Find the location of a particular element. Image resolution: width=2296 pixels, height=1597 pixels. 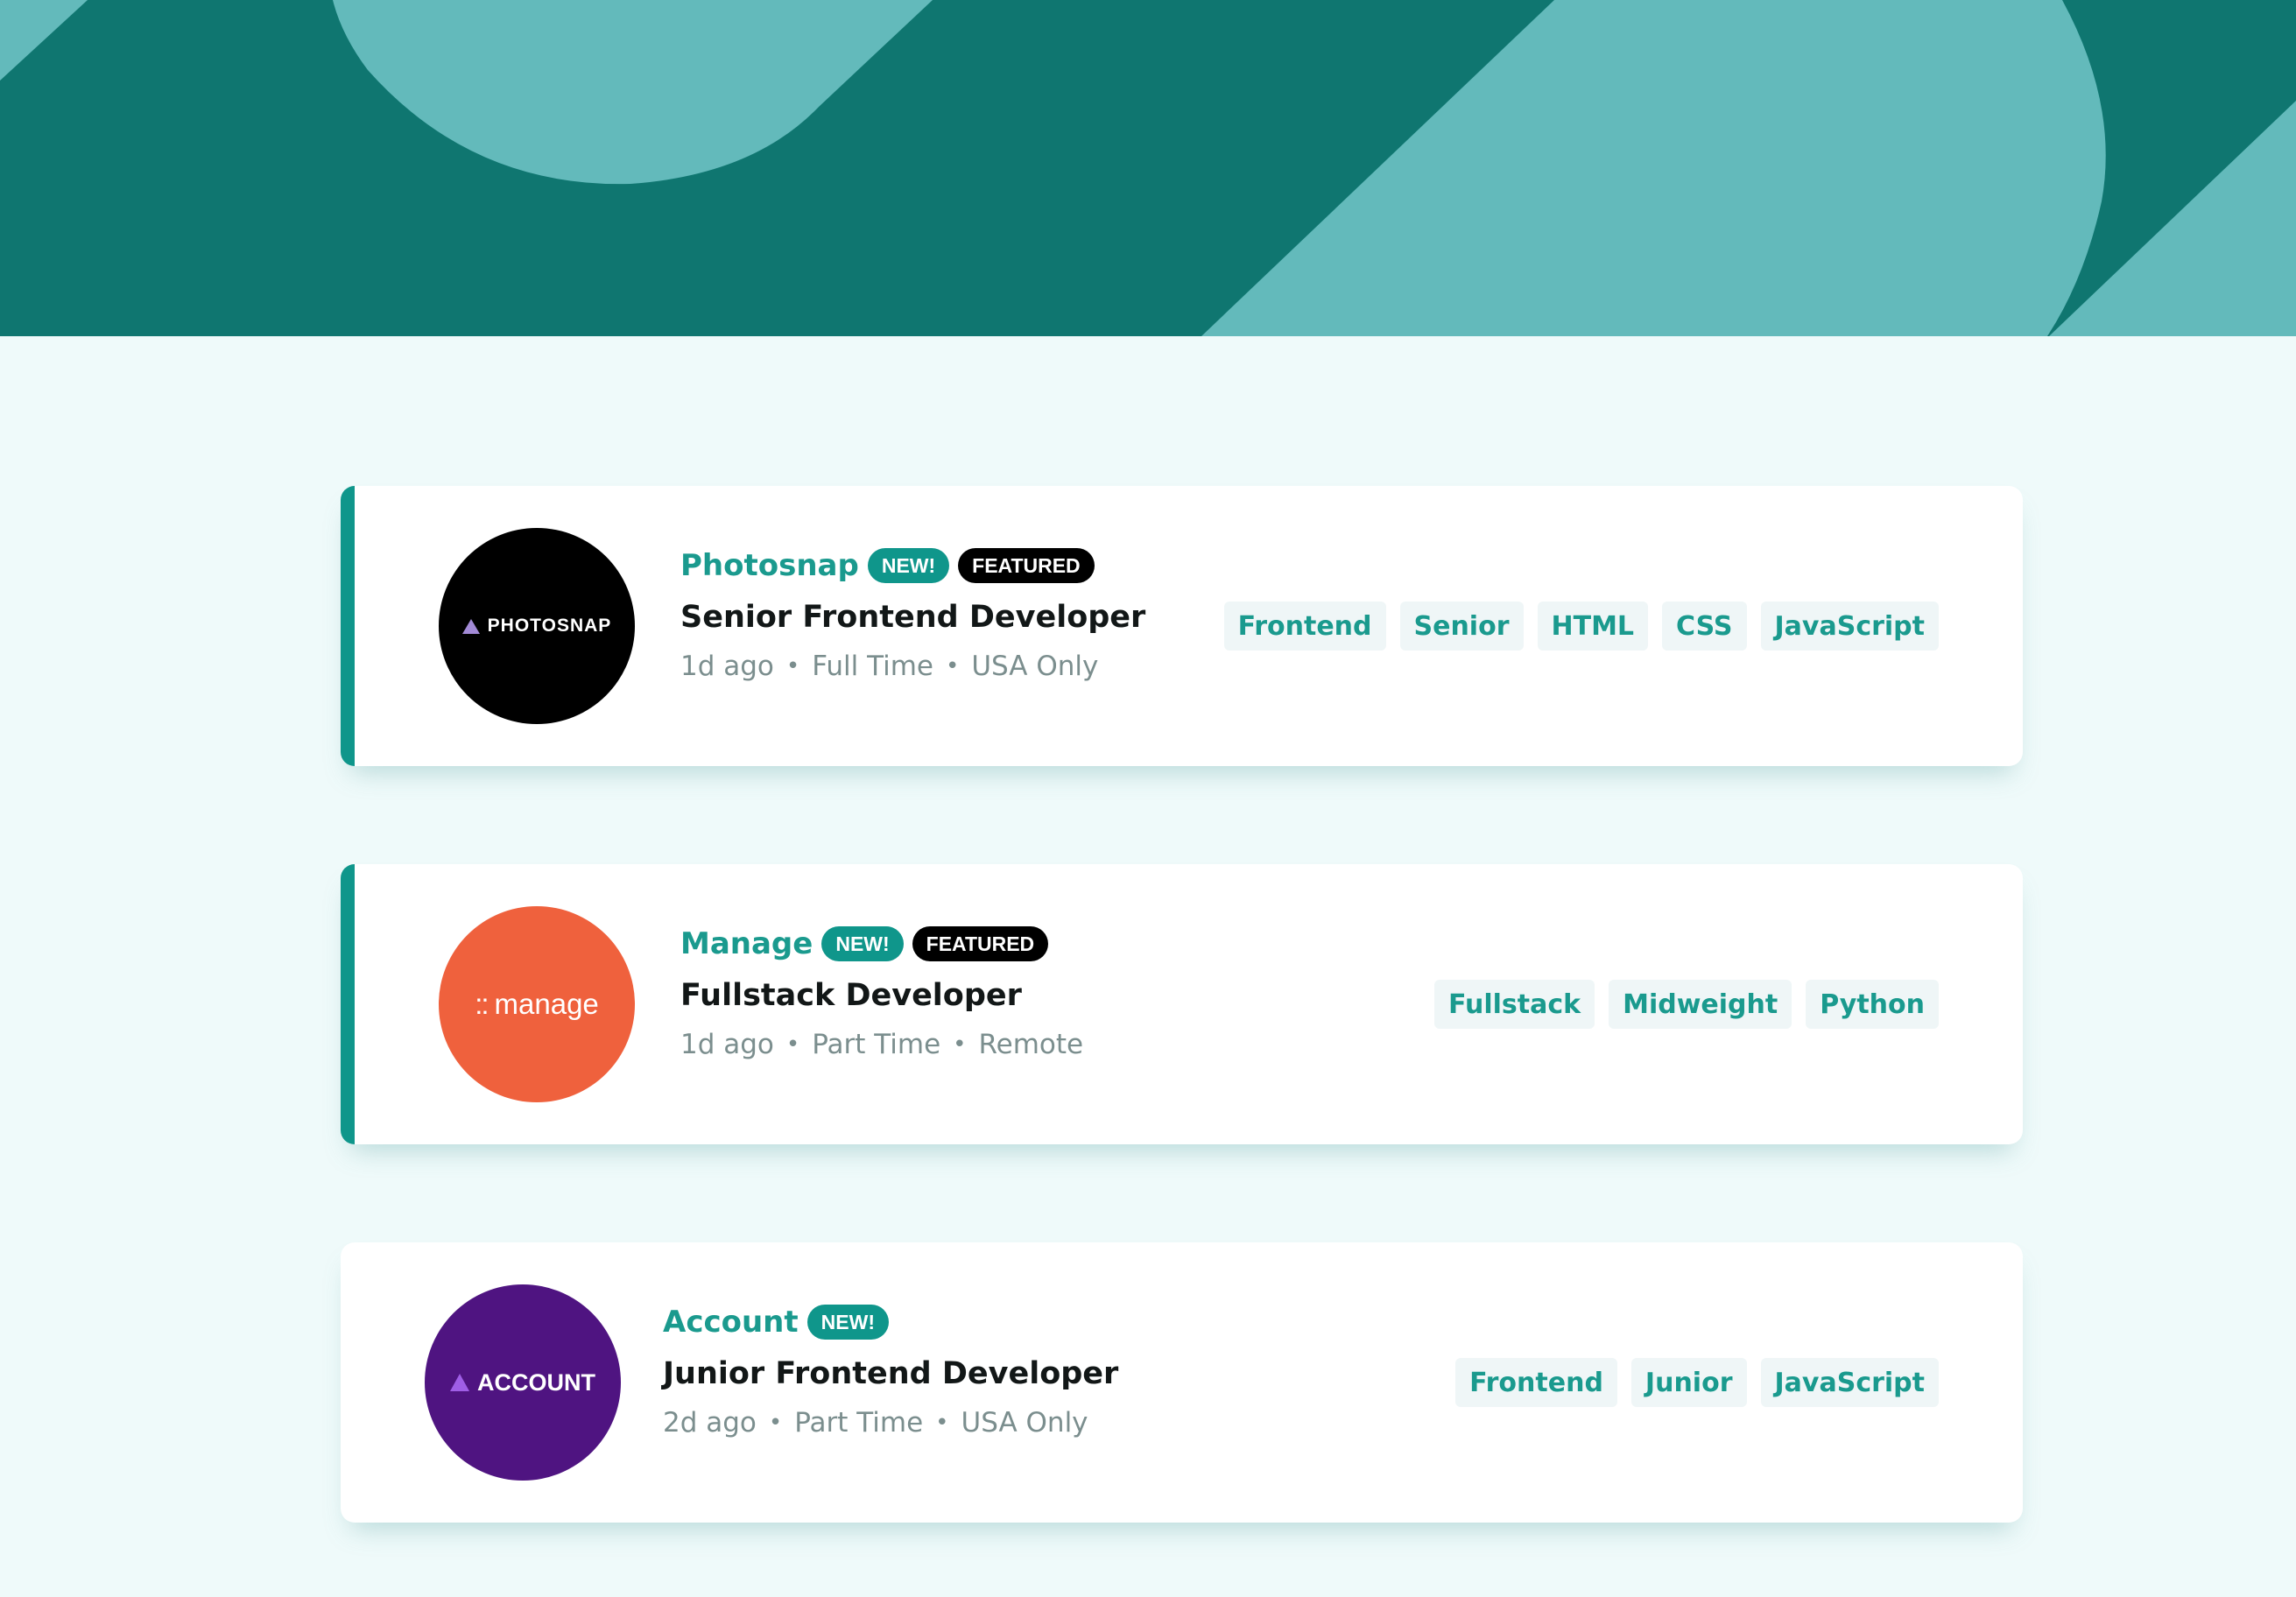

company-row: Account NEW! is located at coordinates (890, 1322).